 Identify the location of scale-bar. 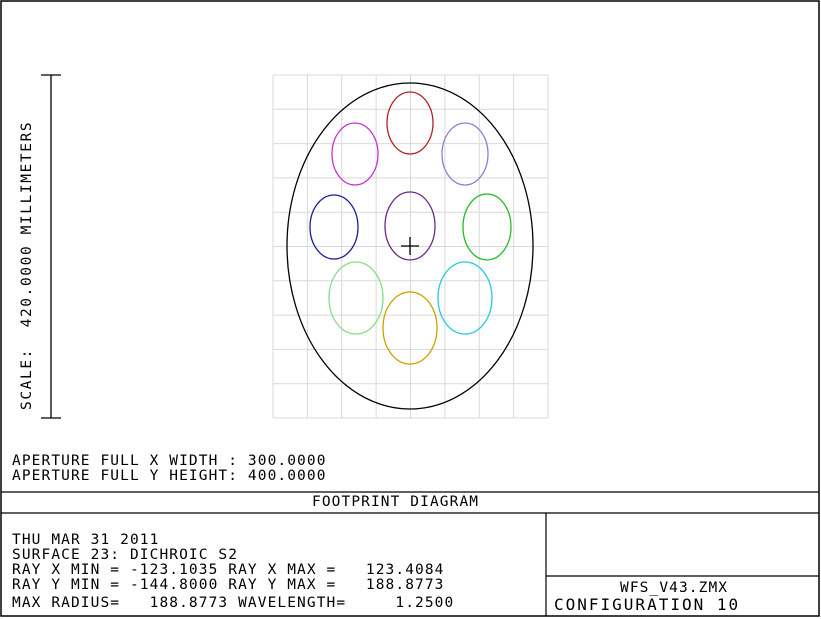
(51, 246).